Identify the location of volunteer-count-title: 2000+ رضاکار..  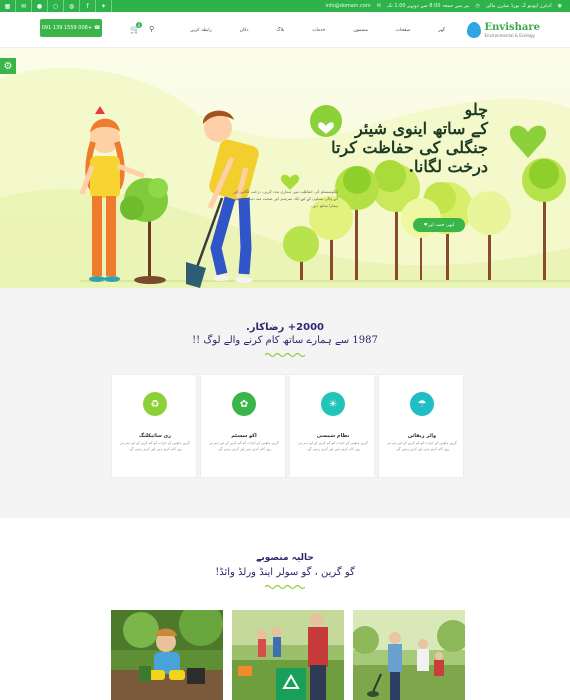
(284, 327).